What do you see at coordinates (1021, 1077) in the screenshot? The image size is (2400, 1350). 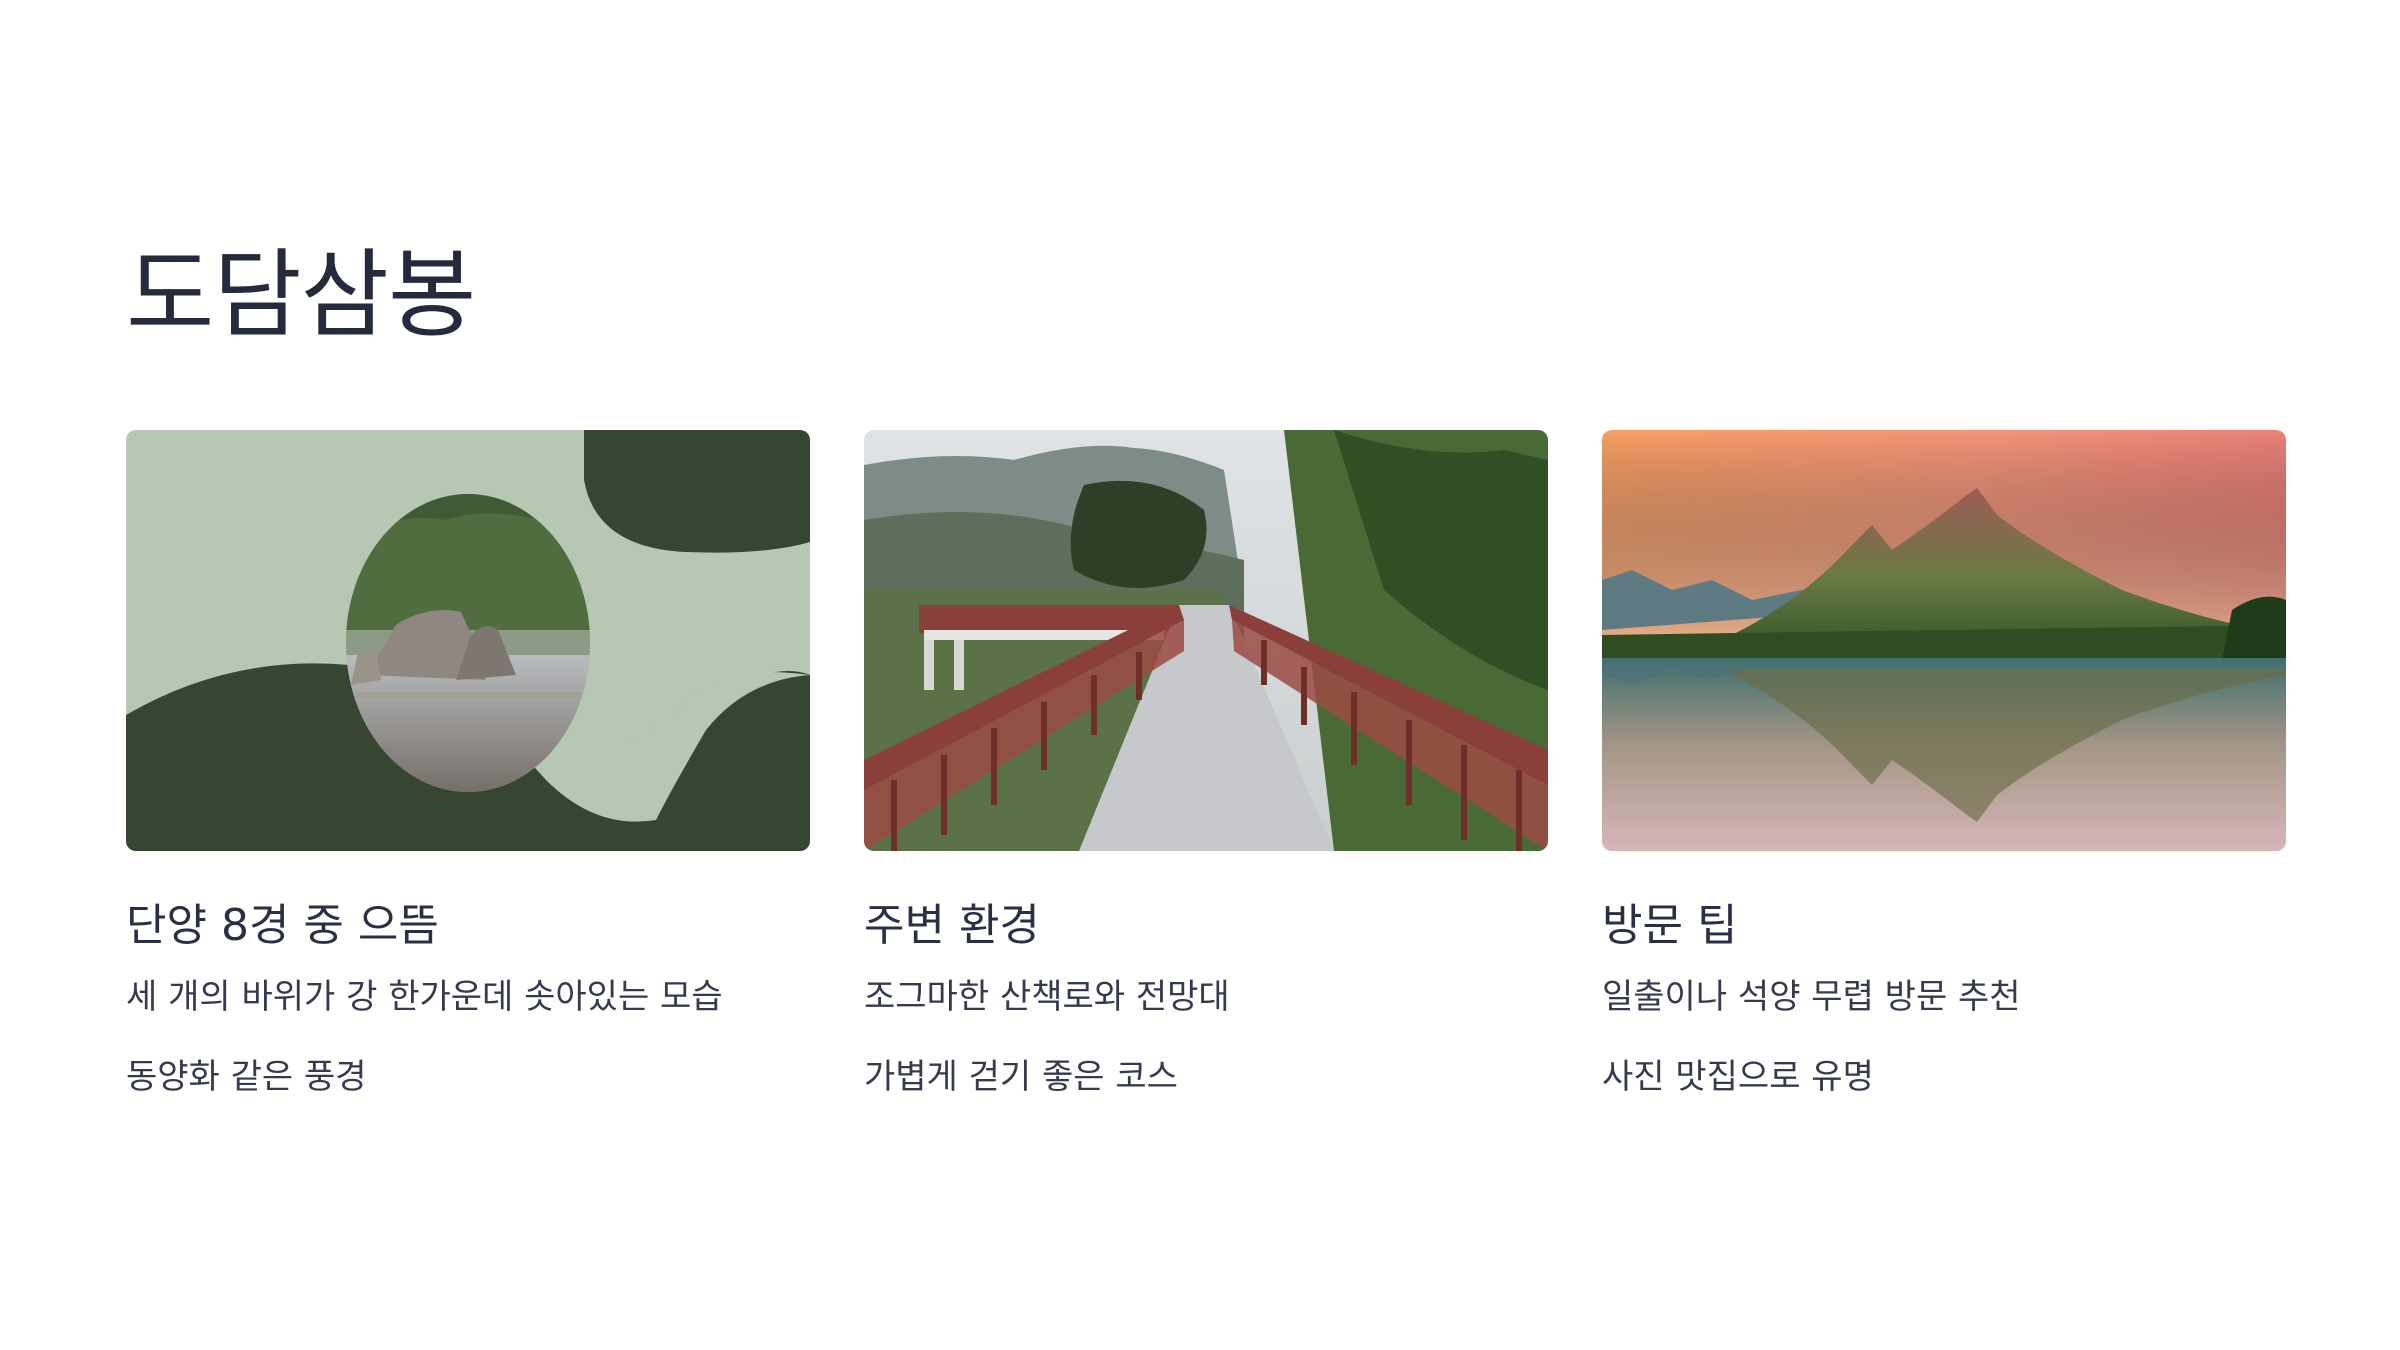 I see `card-line: 가볍게 걷기 좋은 코스` at bounding box center [1021, 1077].